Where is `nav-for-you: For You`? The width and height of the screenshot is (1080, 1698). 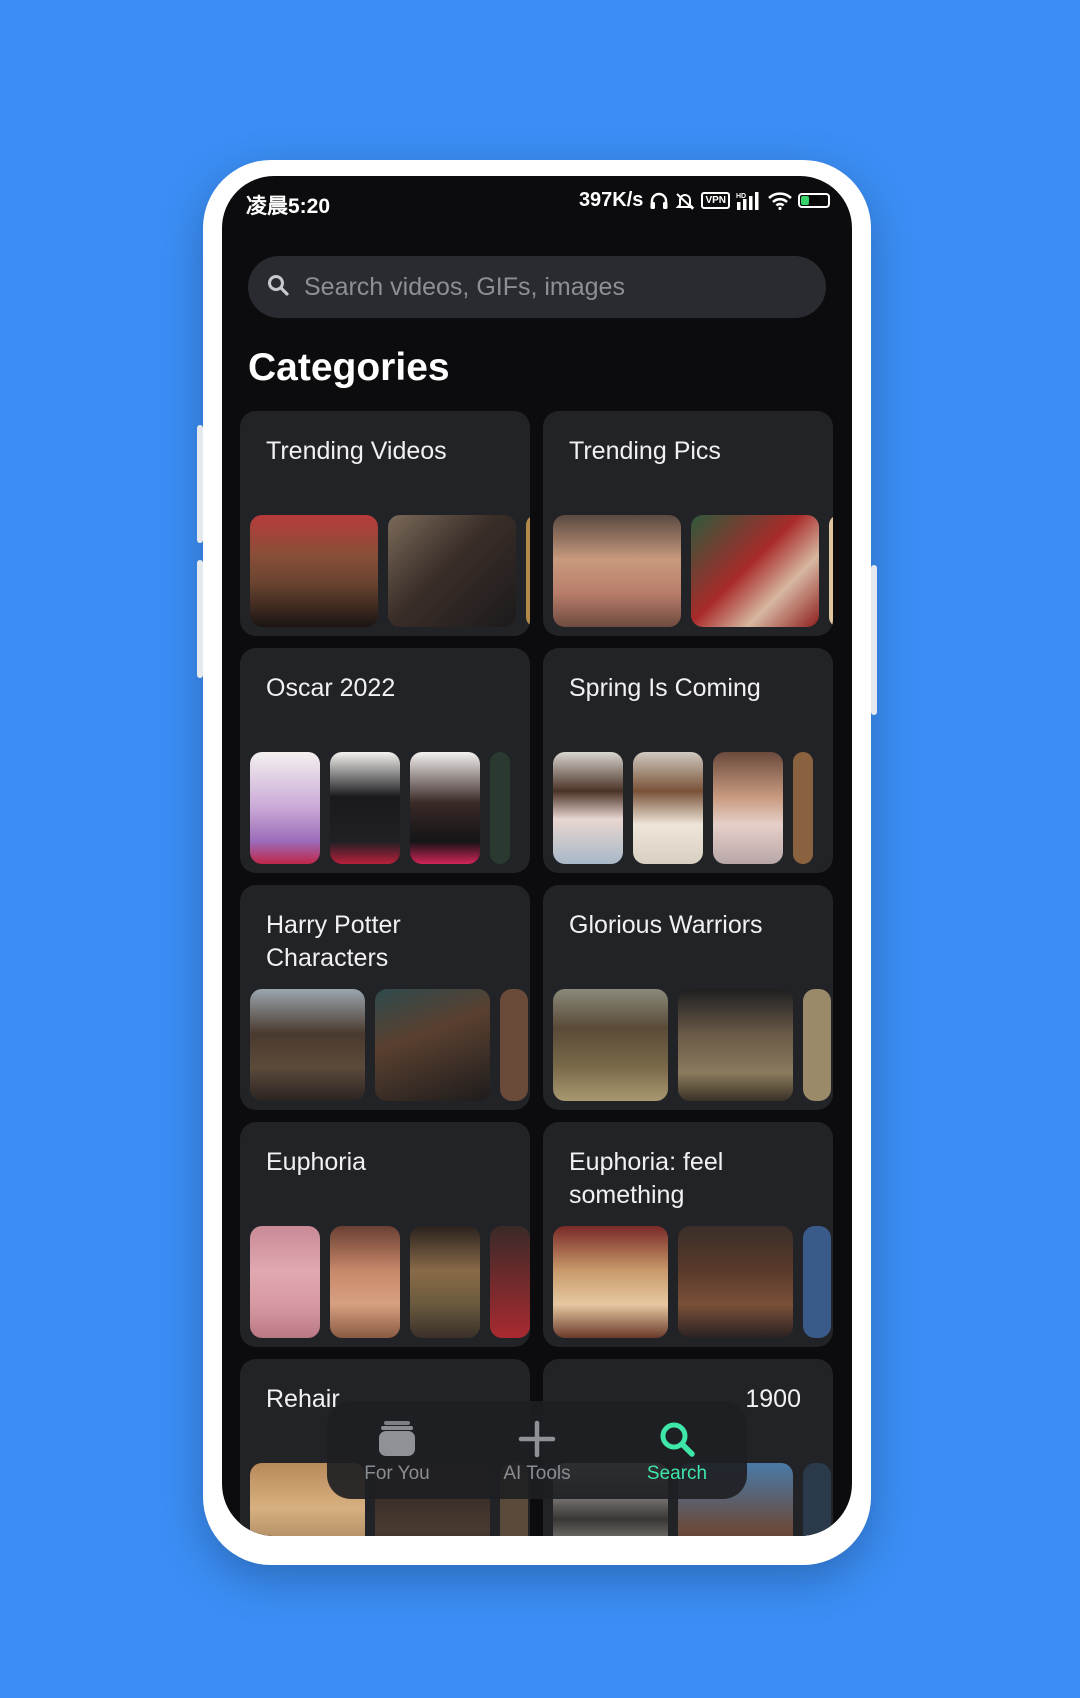
nav-for-you: For You is located at coordinates (397, 1450).